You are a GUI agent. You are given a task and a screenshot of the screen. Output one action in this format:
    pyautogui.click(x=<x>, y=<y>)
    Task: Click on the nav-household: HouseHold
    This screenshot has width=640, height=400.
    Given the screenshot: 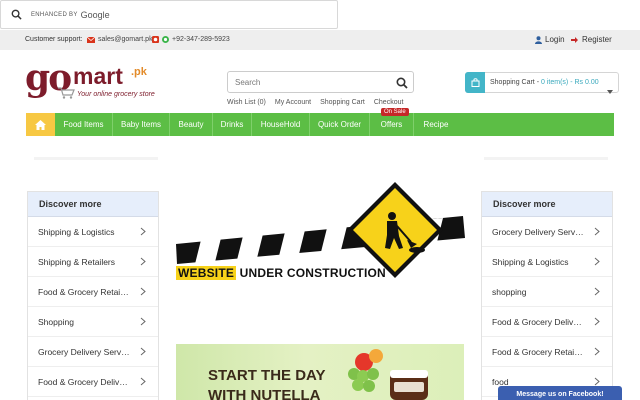 What is the action you would take?
    pyautogui.click(x=281, y=124)
    